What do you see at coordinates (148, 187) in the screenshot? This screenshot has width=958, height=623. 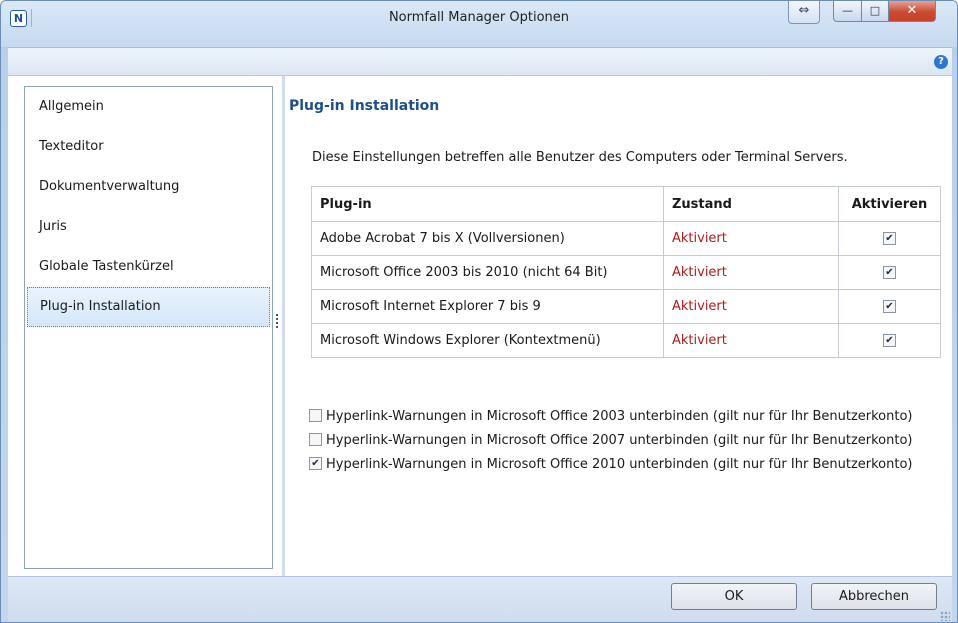 I see `sidebar-item-dokumentverwaltung: Dokumentverwaltung` at bounding box center [148, 187].